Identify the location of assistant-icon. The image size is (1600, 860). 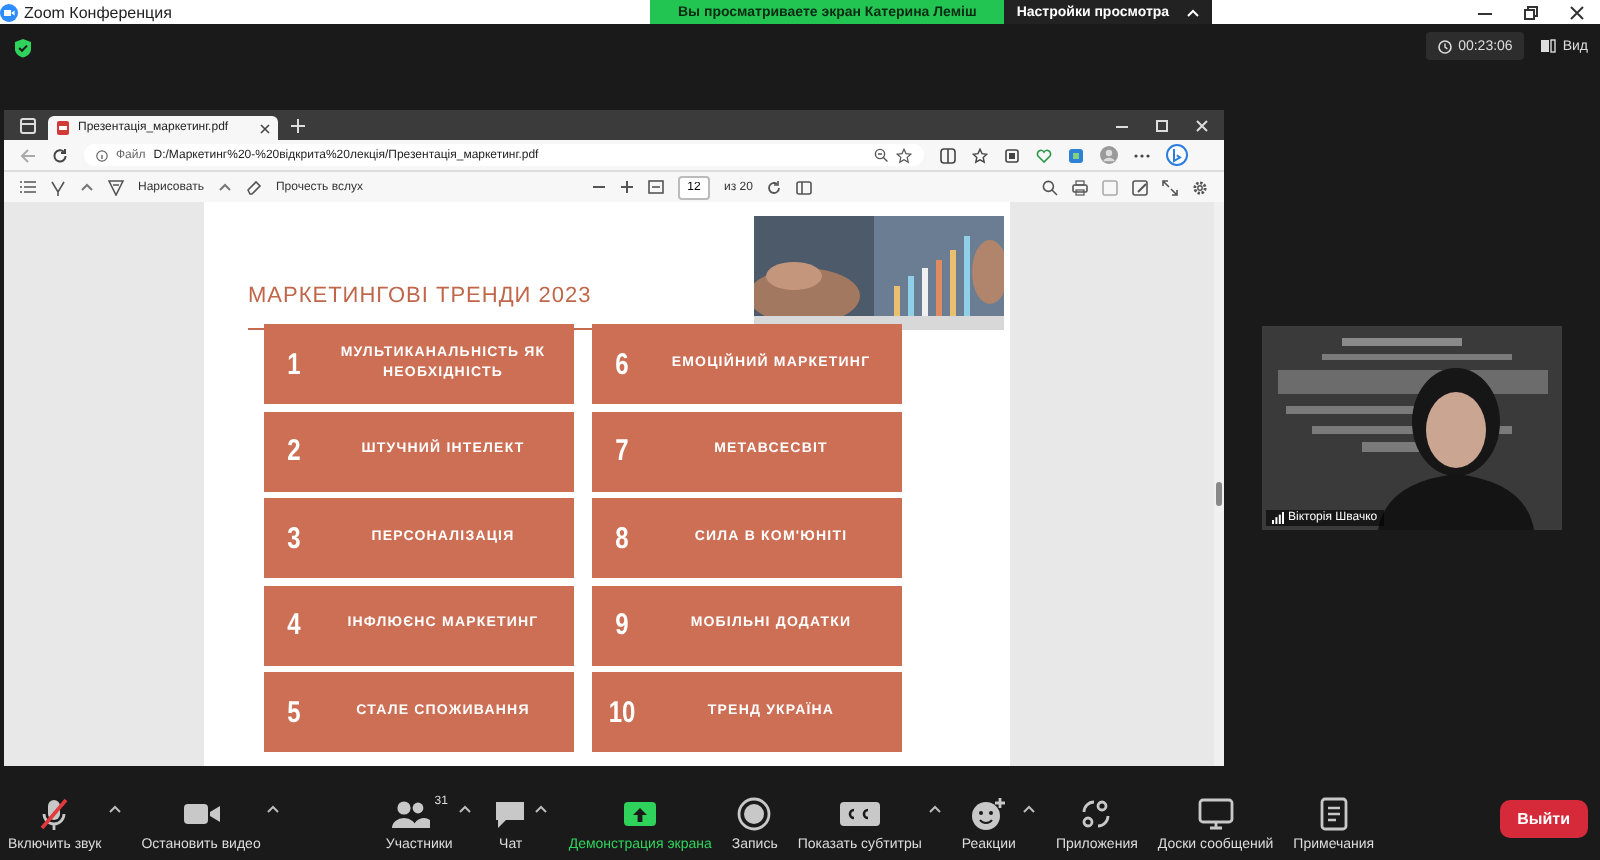
(1177, 155).